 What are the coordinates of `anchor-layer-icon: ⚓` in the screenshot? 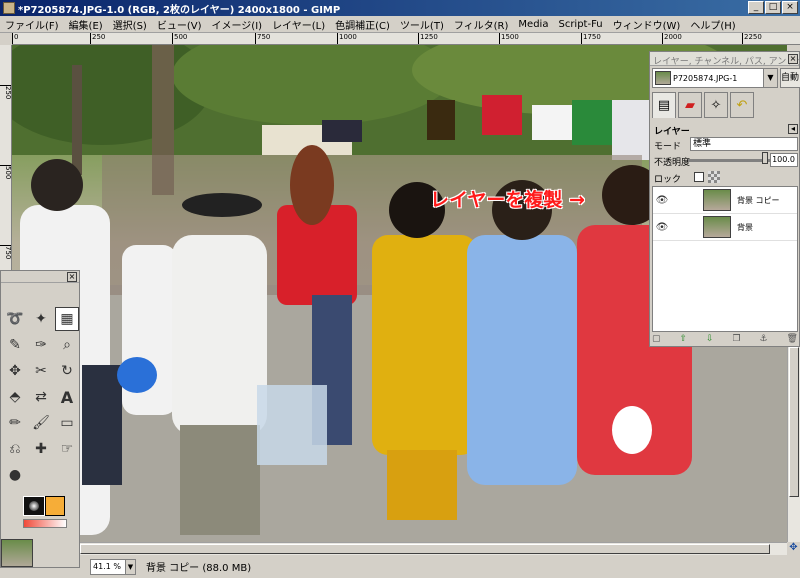 It's located at (764, 340).